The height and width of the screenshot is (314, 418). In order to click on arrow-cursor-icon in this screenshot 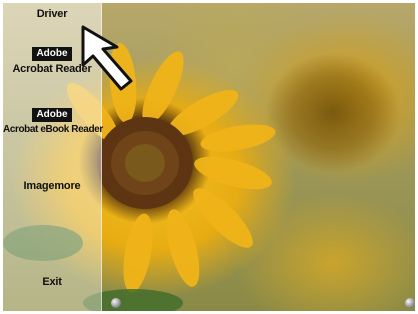, I will do `click(107, 58)`.